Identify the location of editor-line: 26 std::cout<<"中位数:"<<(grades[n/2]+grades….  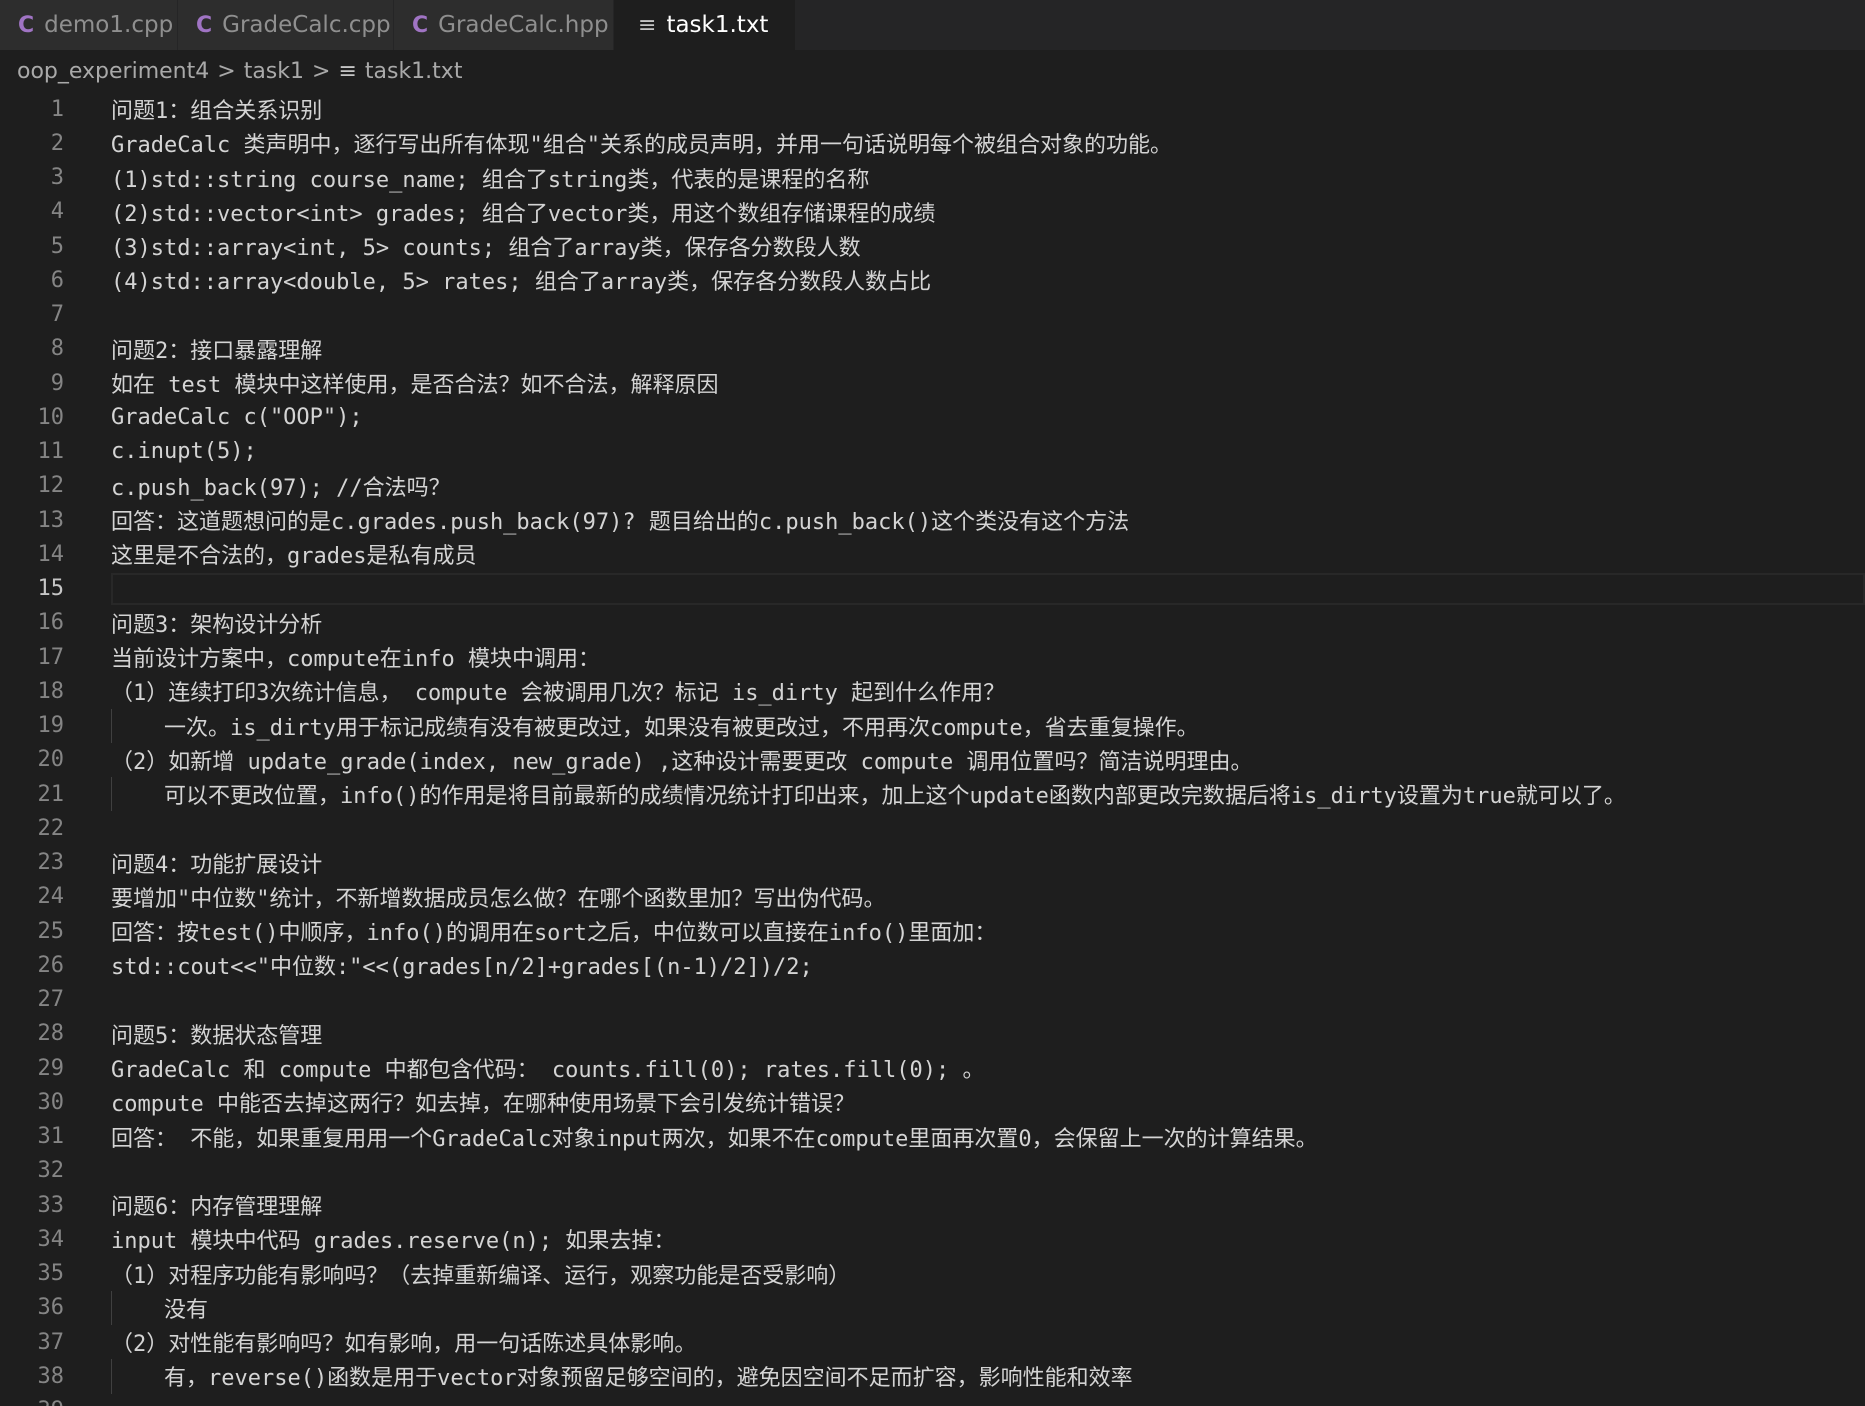
(932, 965).